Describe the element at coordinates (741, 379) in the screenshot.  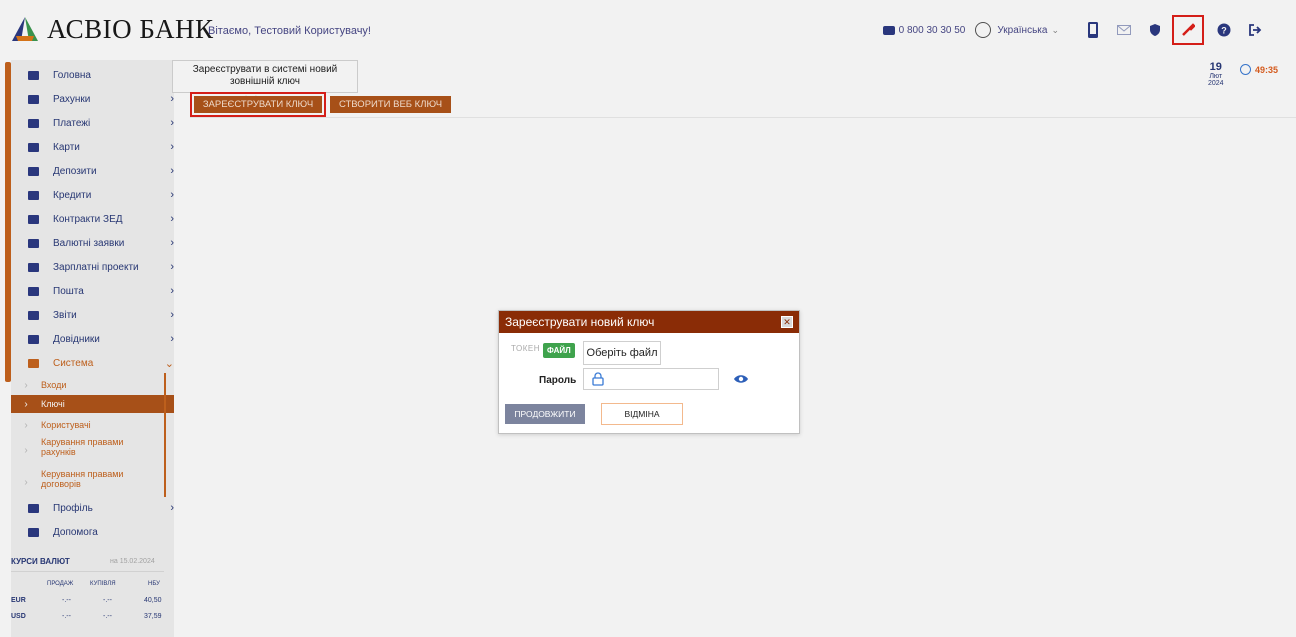
I see `show-password-icon` at that location.